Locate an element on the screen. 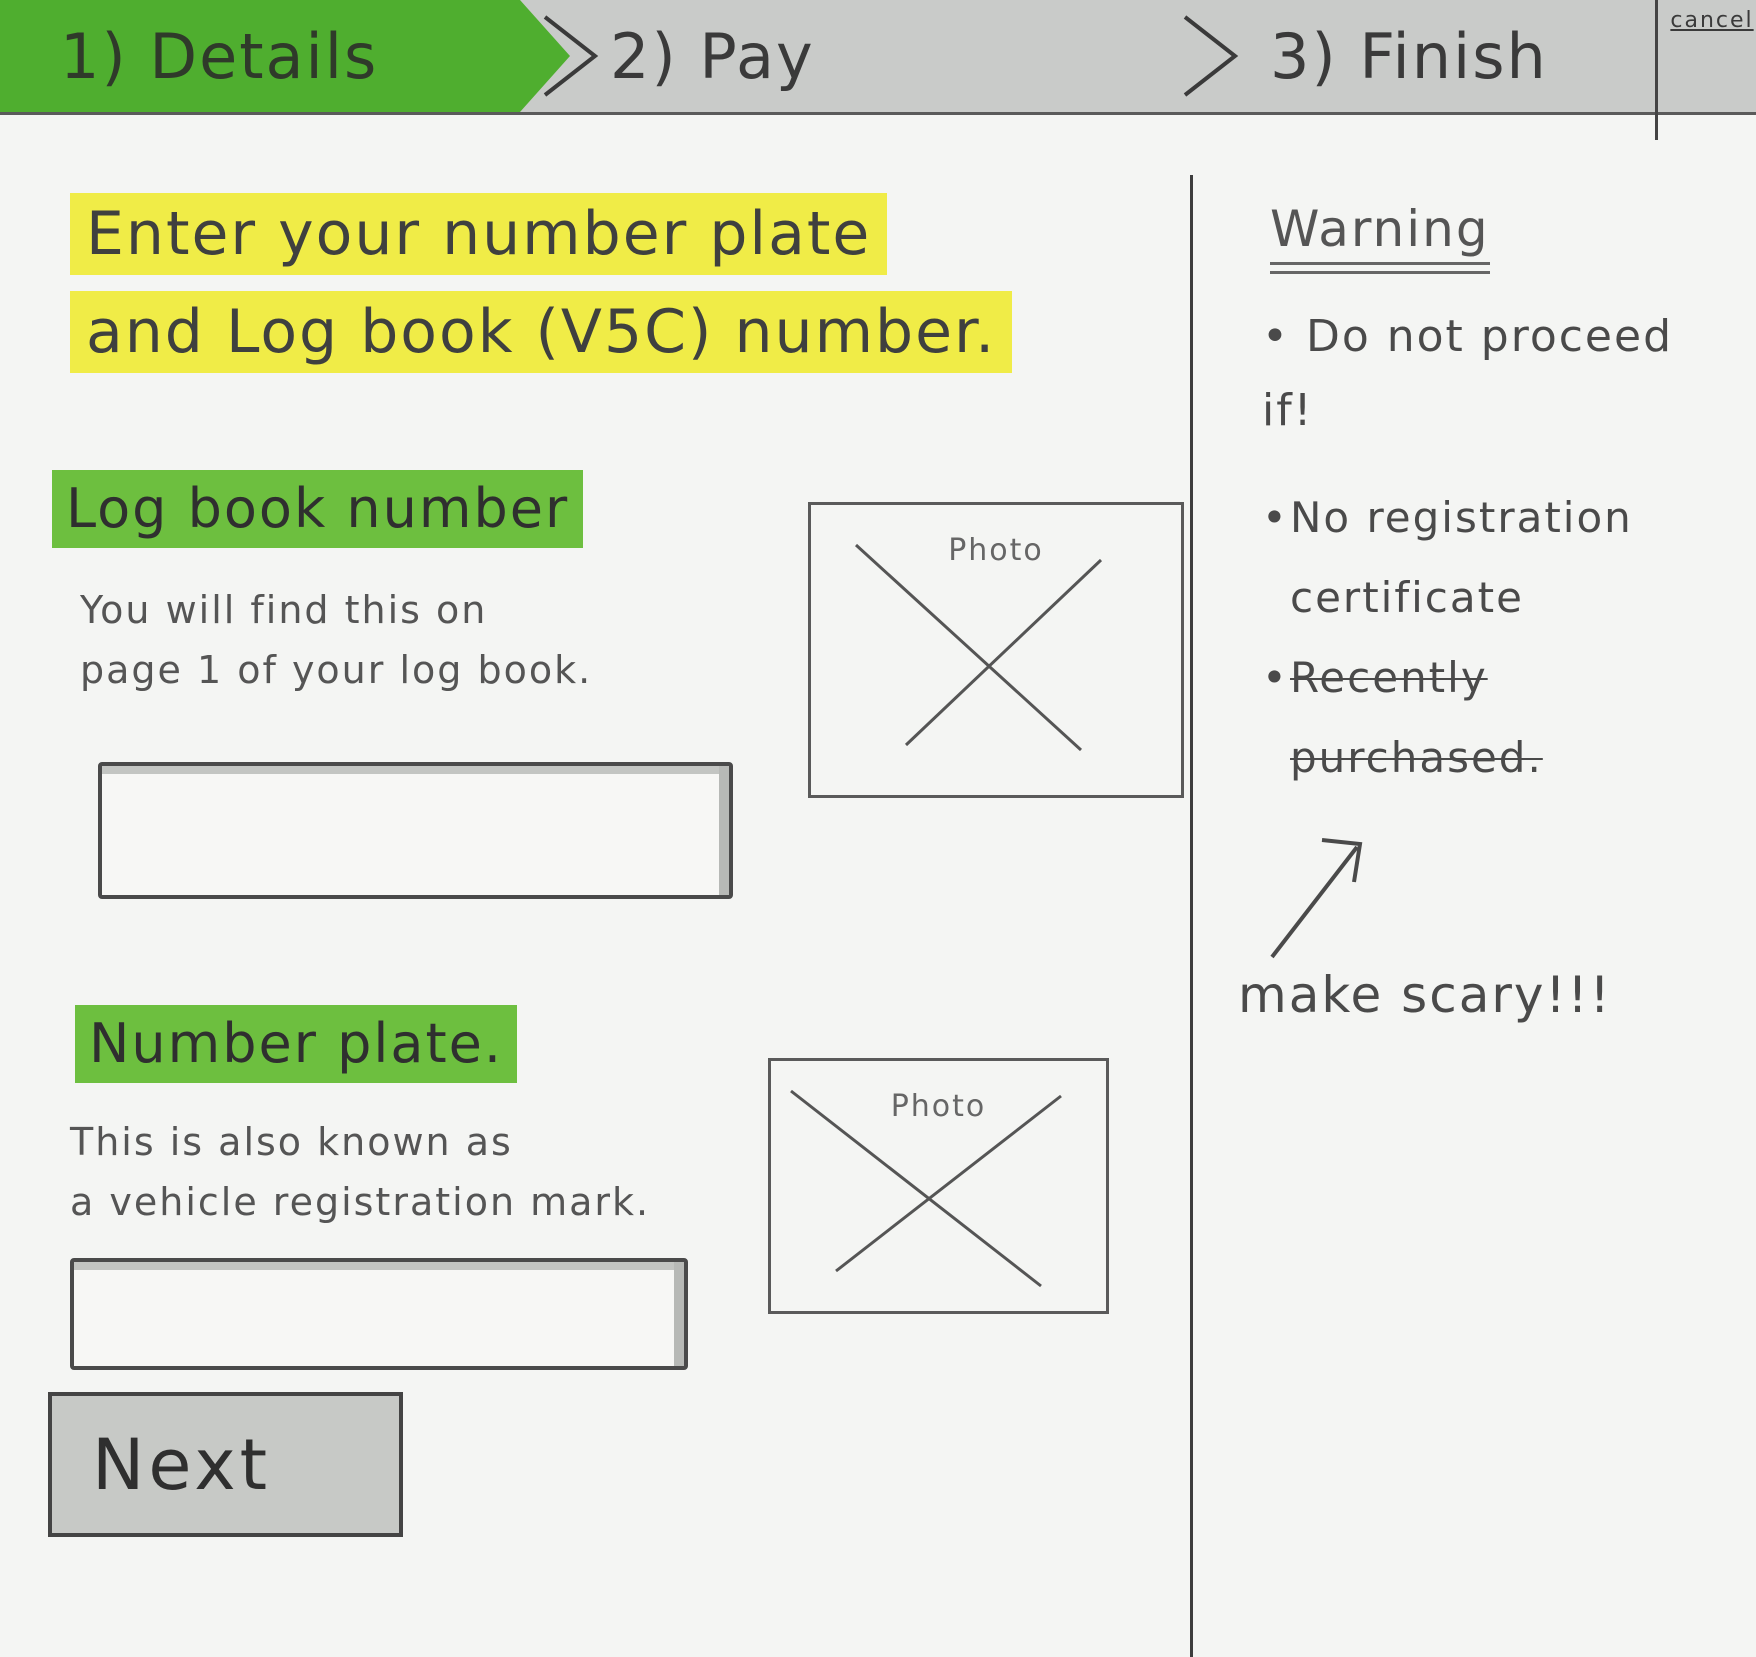  sidebar-divider is located at coordinates (1191, 916).